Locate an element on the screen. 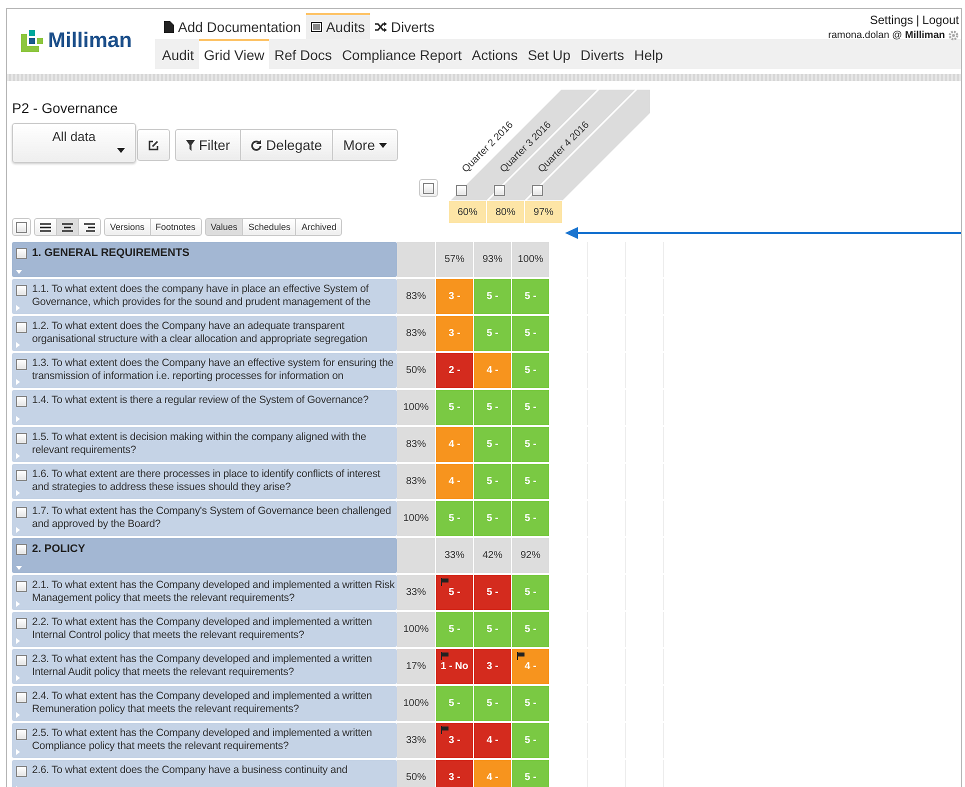 The height and width of the screenshot is (787, 965). question-row: 1.2. To what extent does the Company have an adequate transparent organisational structure with a clear allocation and appropriate segregation is located at coordinates (204, 333).